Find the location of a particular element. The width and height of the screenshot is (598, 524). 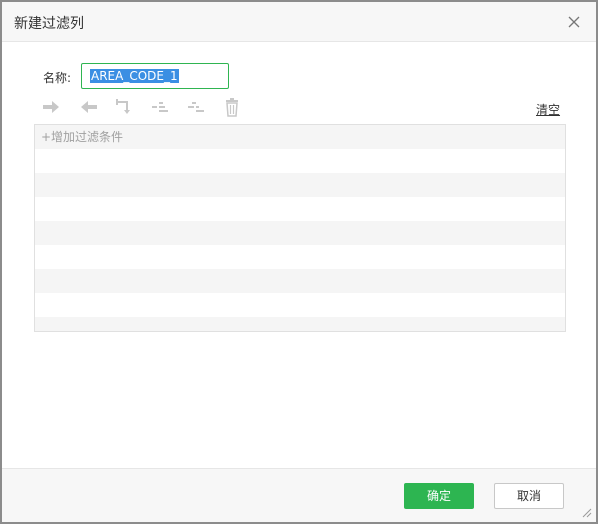

close-icon is located at coordinates (574, 22).